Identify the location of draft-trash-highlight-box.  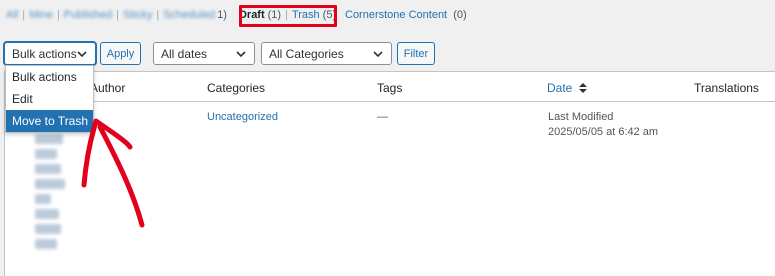
(288, 16).